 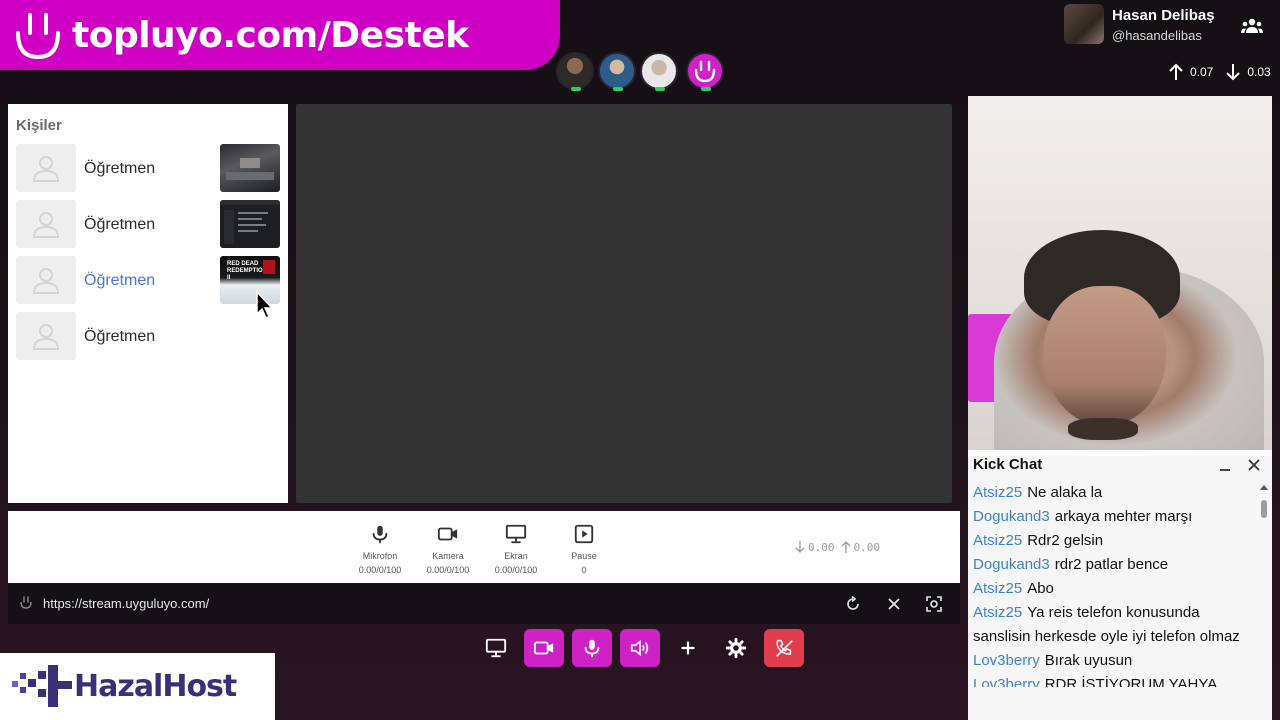 I want to click on chat-text: Rdr2 gelsin, so click(x=1065, y=540).